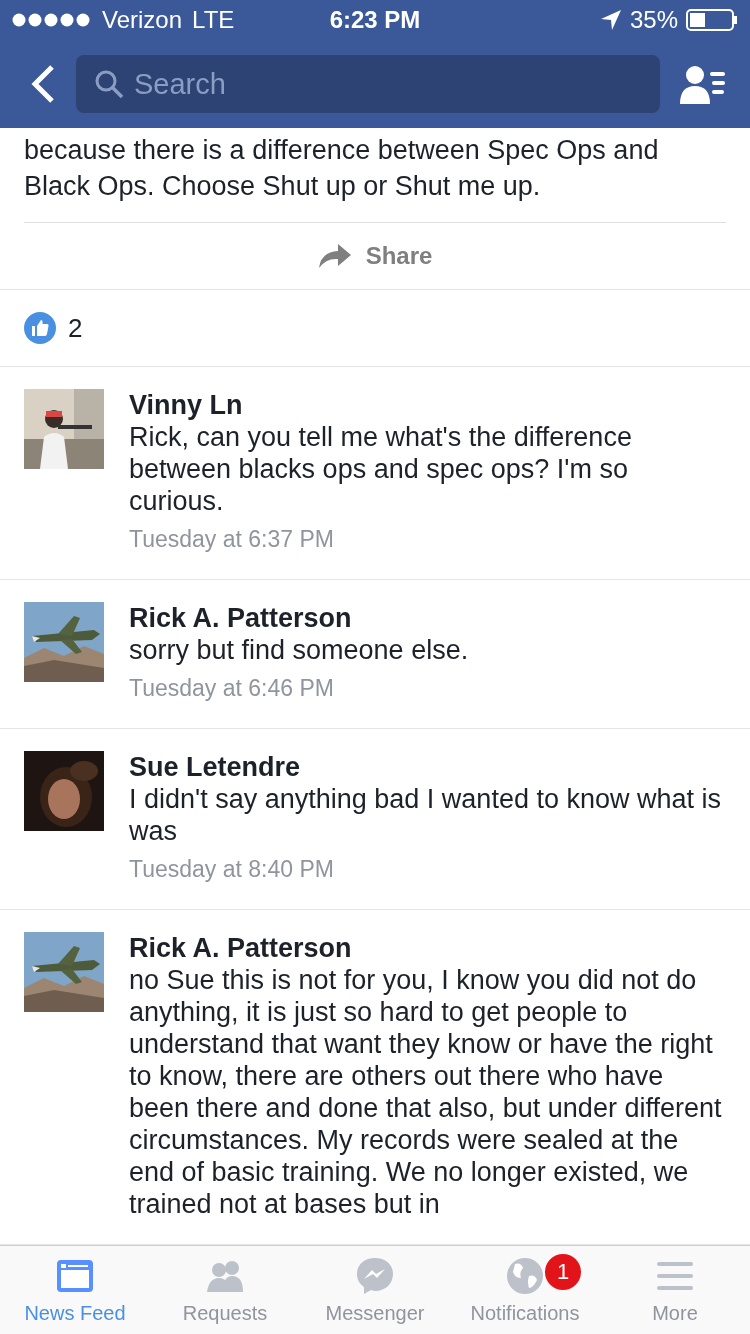  I want to click on tab-bar-item: Messenger, so click(375, 1290).